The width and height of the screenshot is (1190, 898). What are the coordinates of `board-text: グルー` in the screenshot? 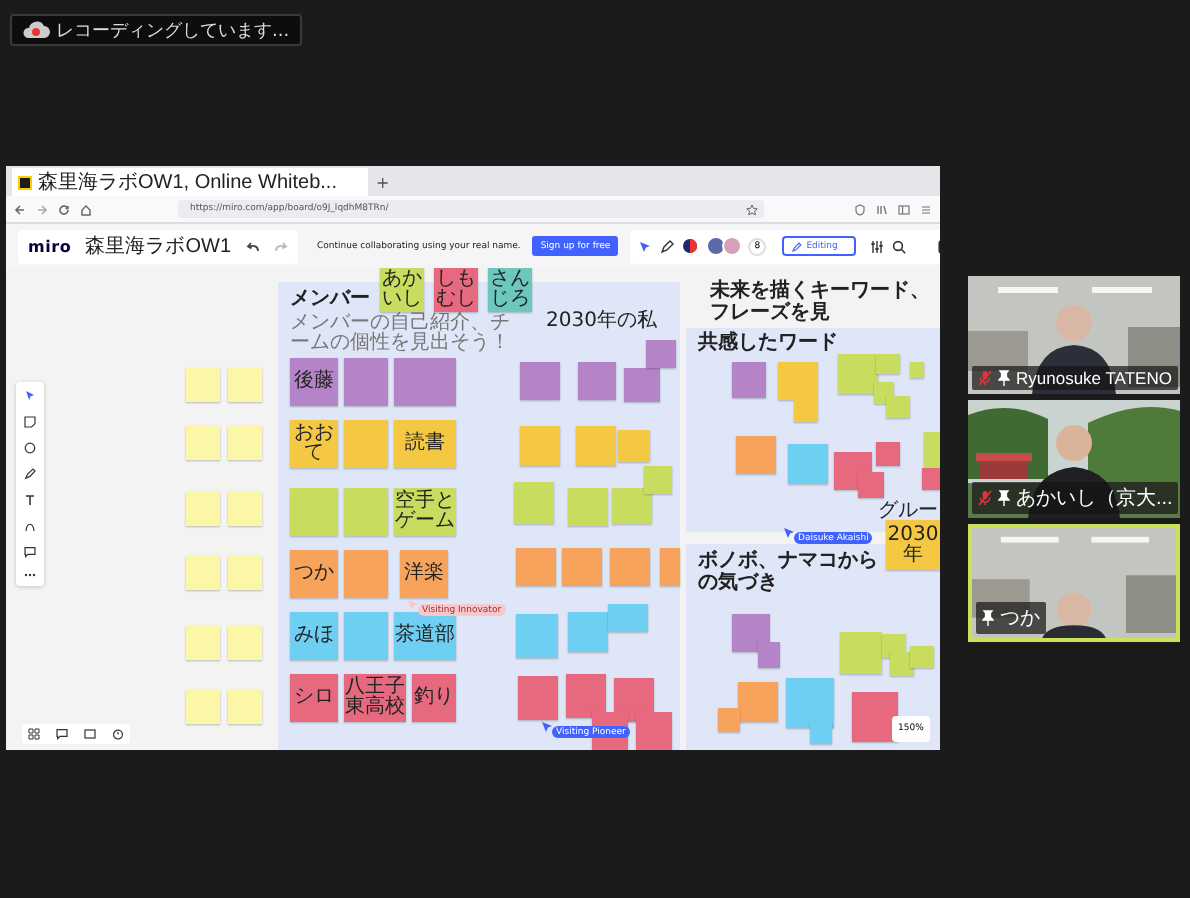 It's located at (908, 511).